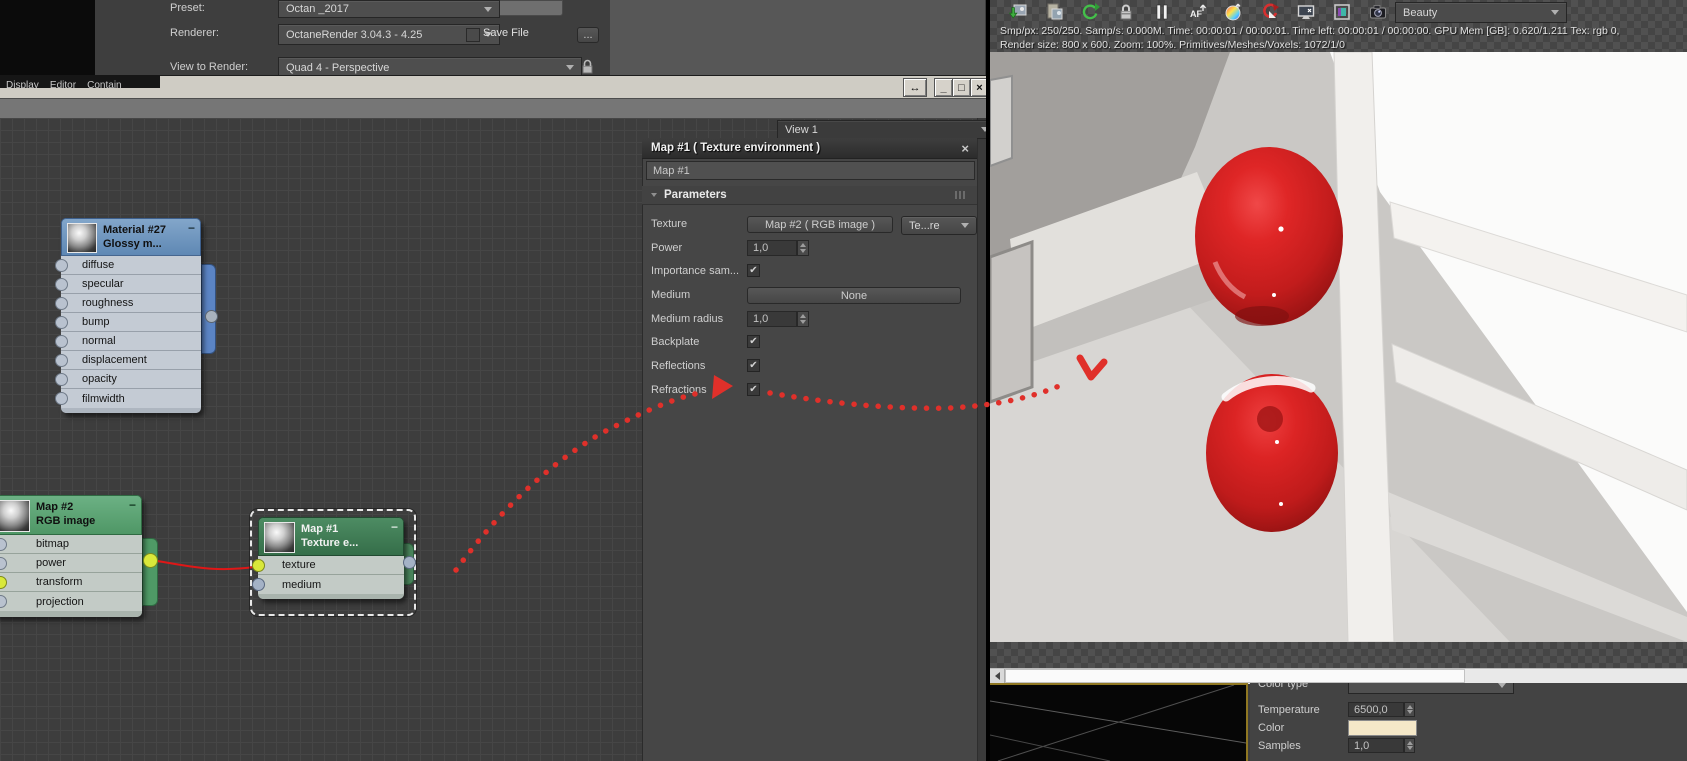 The width and height of the screenshot is (1687, 761). What do you see at coordinates (753, 389) in the screenshot?
I see `refractions-checkbox: ✔` at bounding box center [753, 389].